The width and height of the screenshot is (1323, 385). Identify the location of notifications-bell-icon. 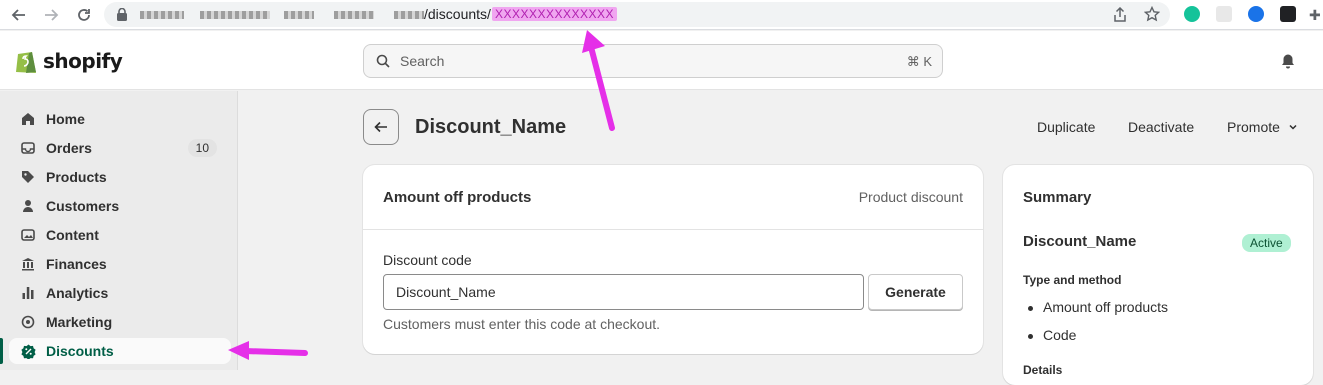
(1288, 63).